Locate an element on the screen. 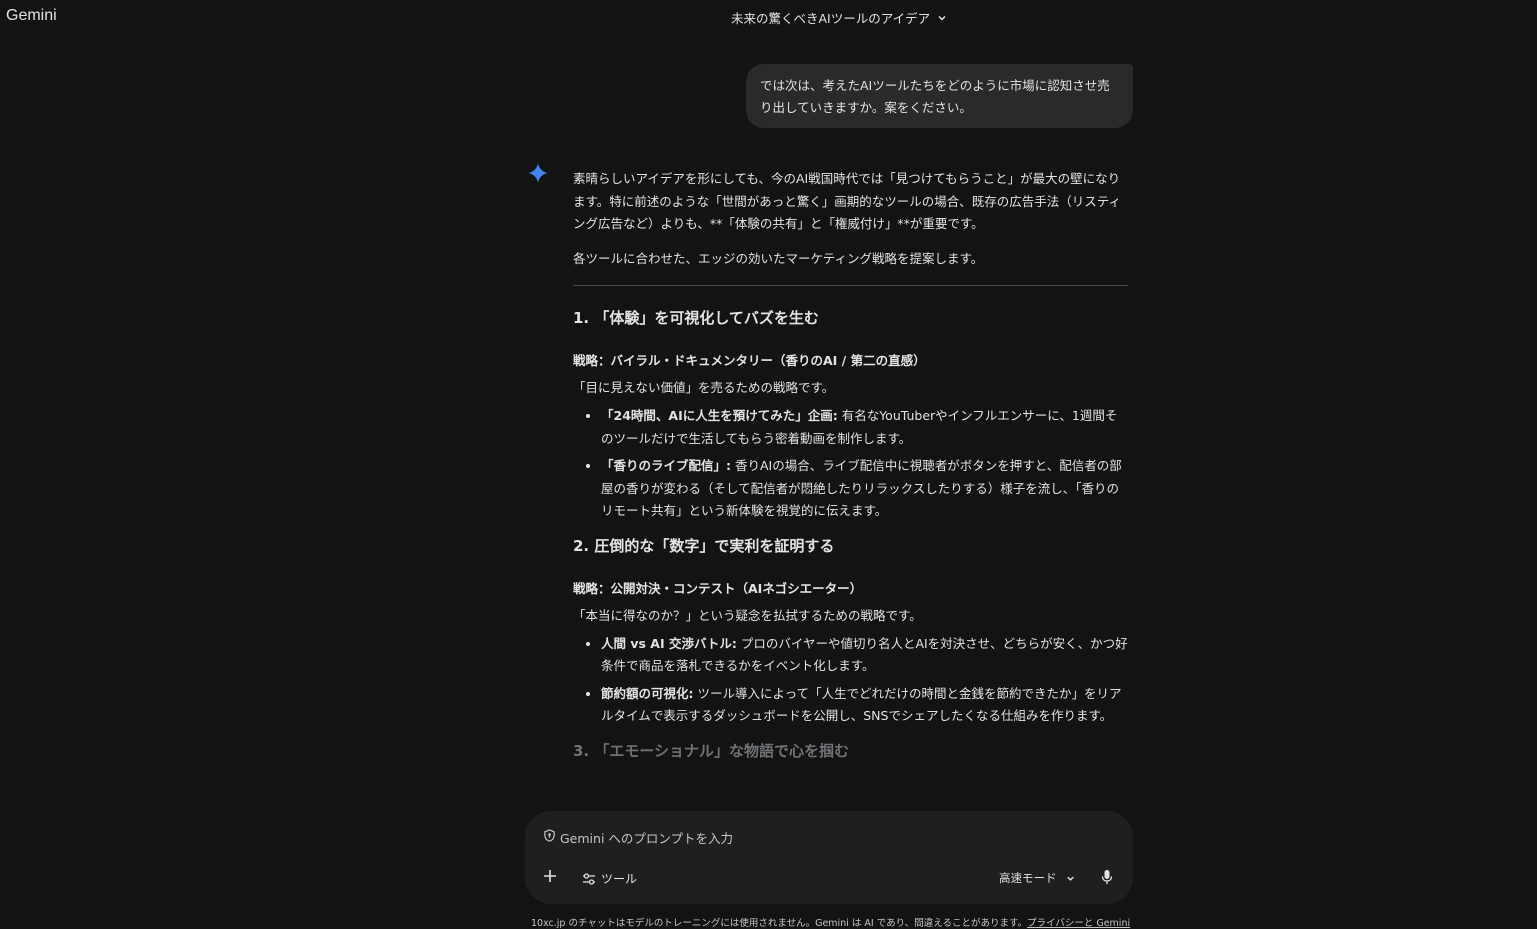  conversation-title: 未来の驚くべきAIツールのアイデア is located at coordinates (839, 17).